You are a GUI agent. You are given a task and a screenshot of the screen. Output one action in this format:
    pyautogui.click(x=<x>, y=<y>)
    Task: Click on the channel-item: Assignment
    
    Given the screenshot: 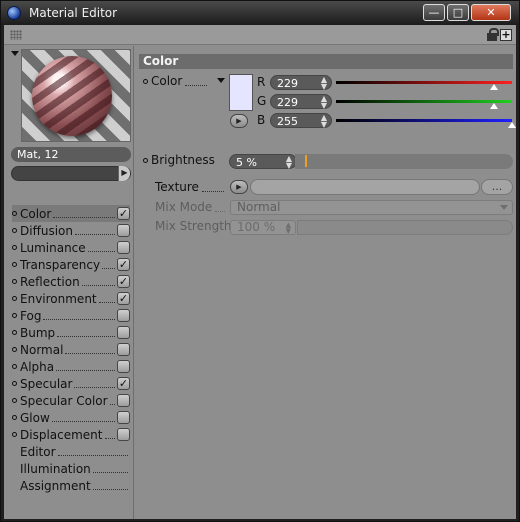 What is the action you would take?
    pyautogui.click(x=71, y=485)
    